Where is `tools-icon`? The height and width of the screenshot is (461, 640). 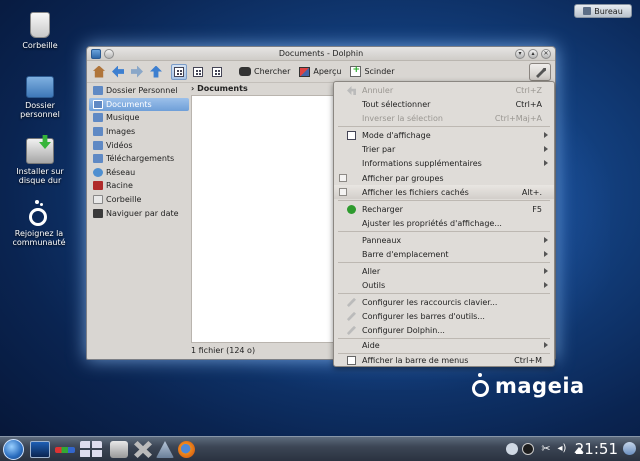
tools-icon is located at coordinates (143, 449).